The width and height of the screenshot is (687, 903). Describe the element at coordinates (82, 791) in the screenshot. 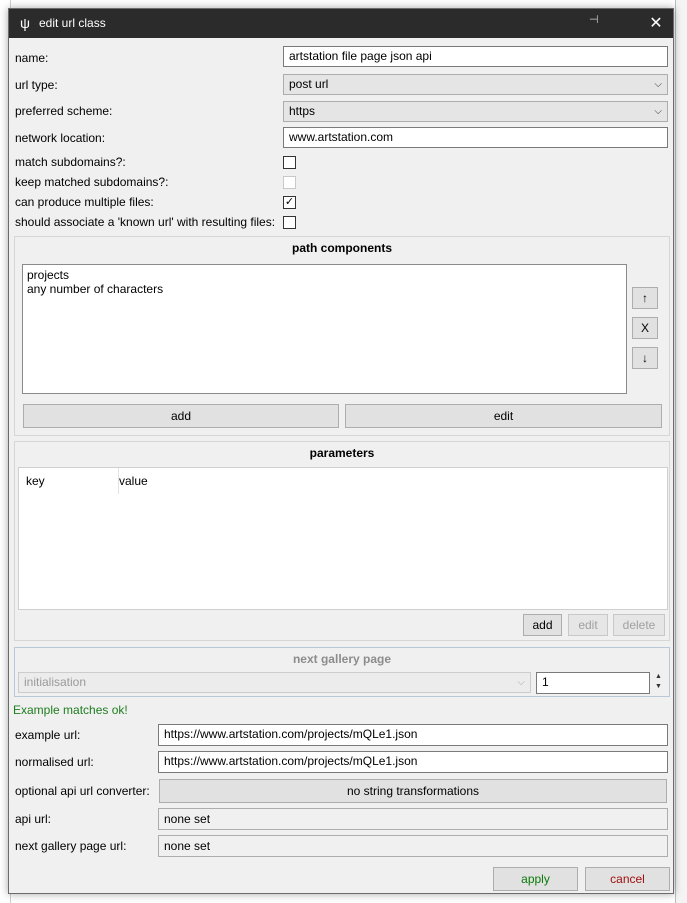

I see `api-converter-label: optional api url converter:` at that location.